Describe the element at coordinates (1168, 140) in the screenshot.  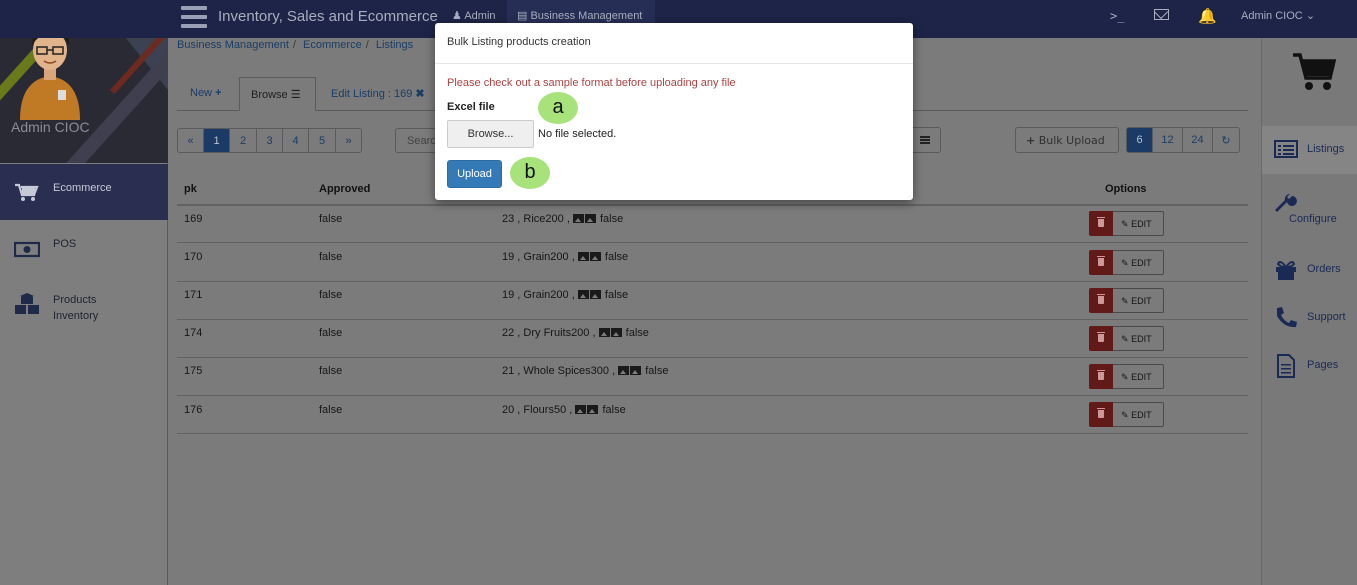
I see `page-size-12: 12` at that location.